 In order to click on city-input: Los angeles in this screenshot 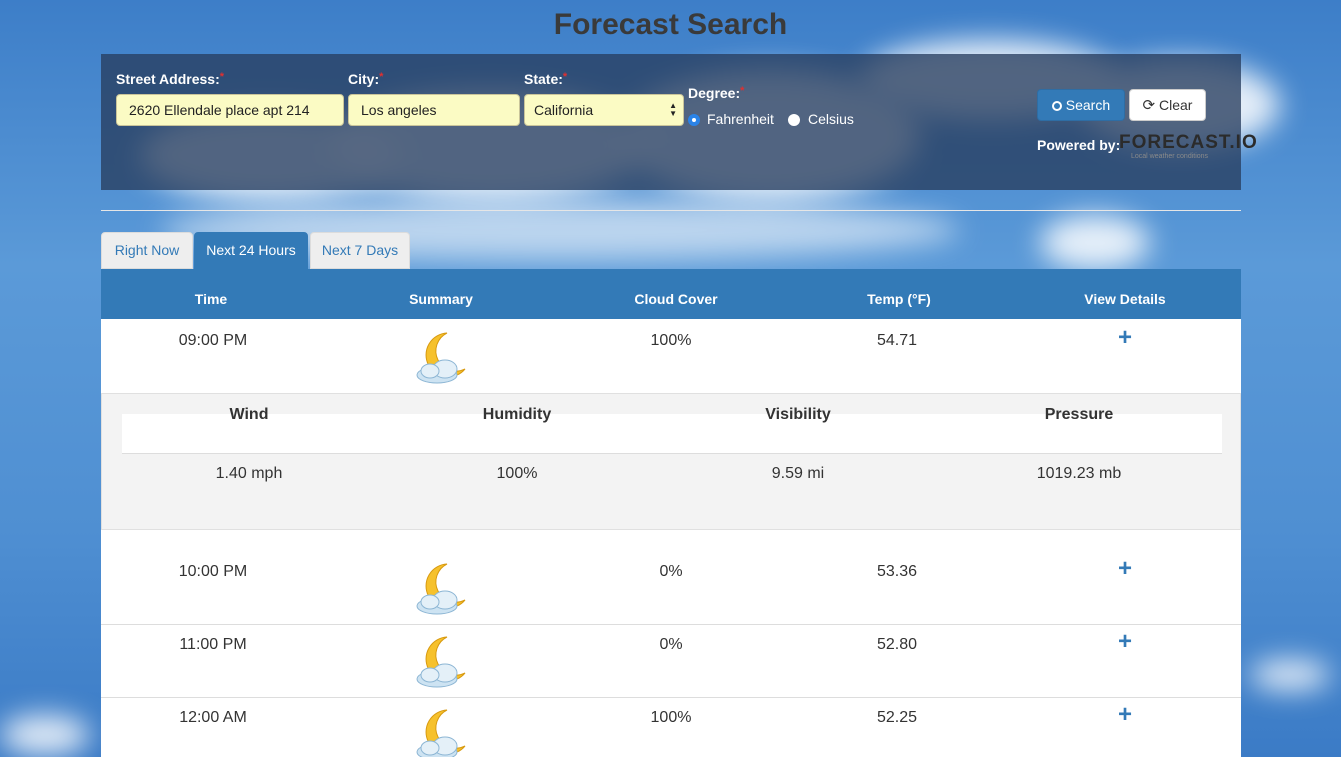, I will do `click(434, 110)`.